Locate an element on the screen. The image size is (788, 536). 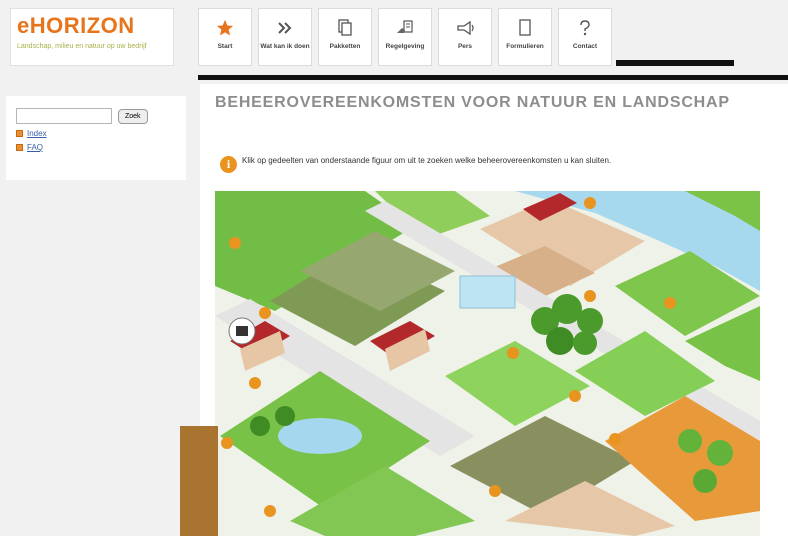
search-button: Zoek is located at coordinates (133, 116).